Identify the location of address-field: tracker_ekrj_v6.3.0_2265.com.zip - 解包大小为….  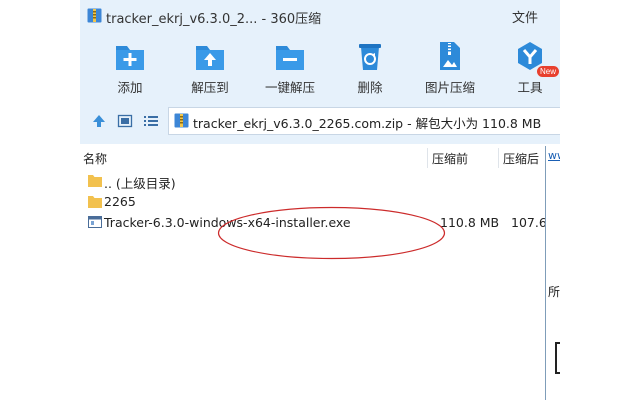
(364, 121).